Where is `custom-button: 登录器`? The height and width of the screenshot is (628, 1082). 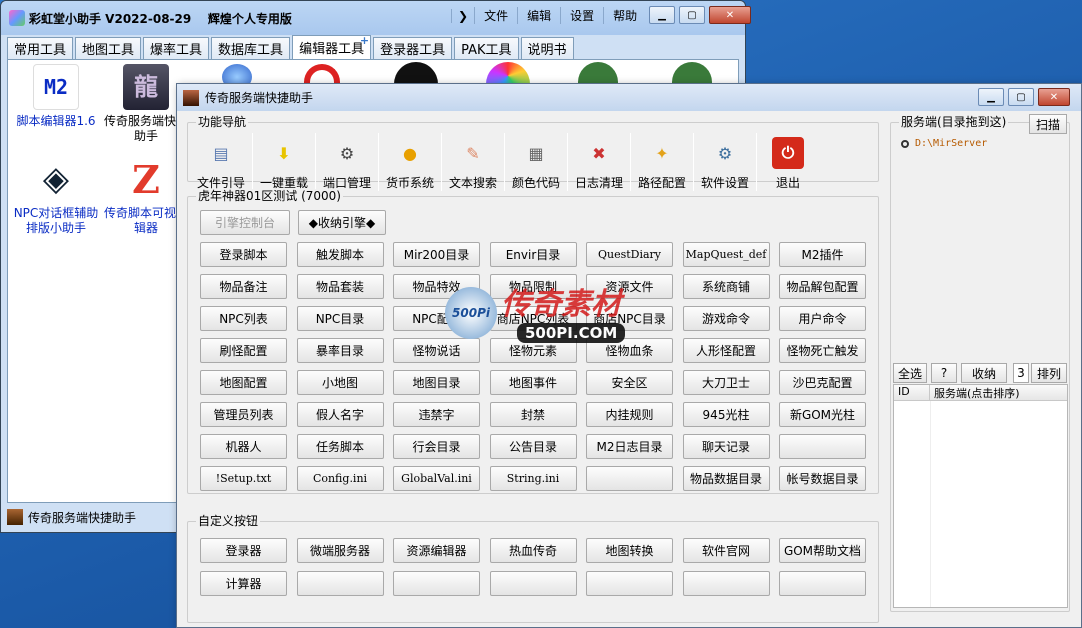
custom-button: 登录器 is located at coordinates (243, 550).